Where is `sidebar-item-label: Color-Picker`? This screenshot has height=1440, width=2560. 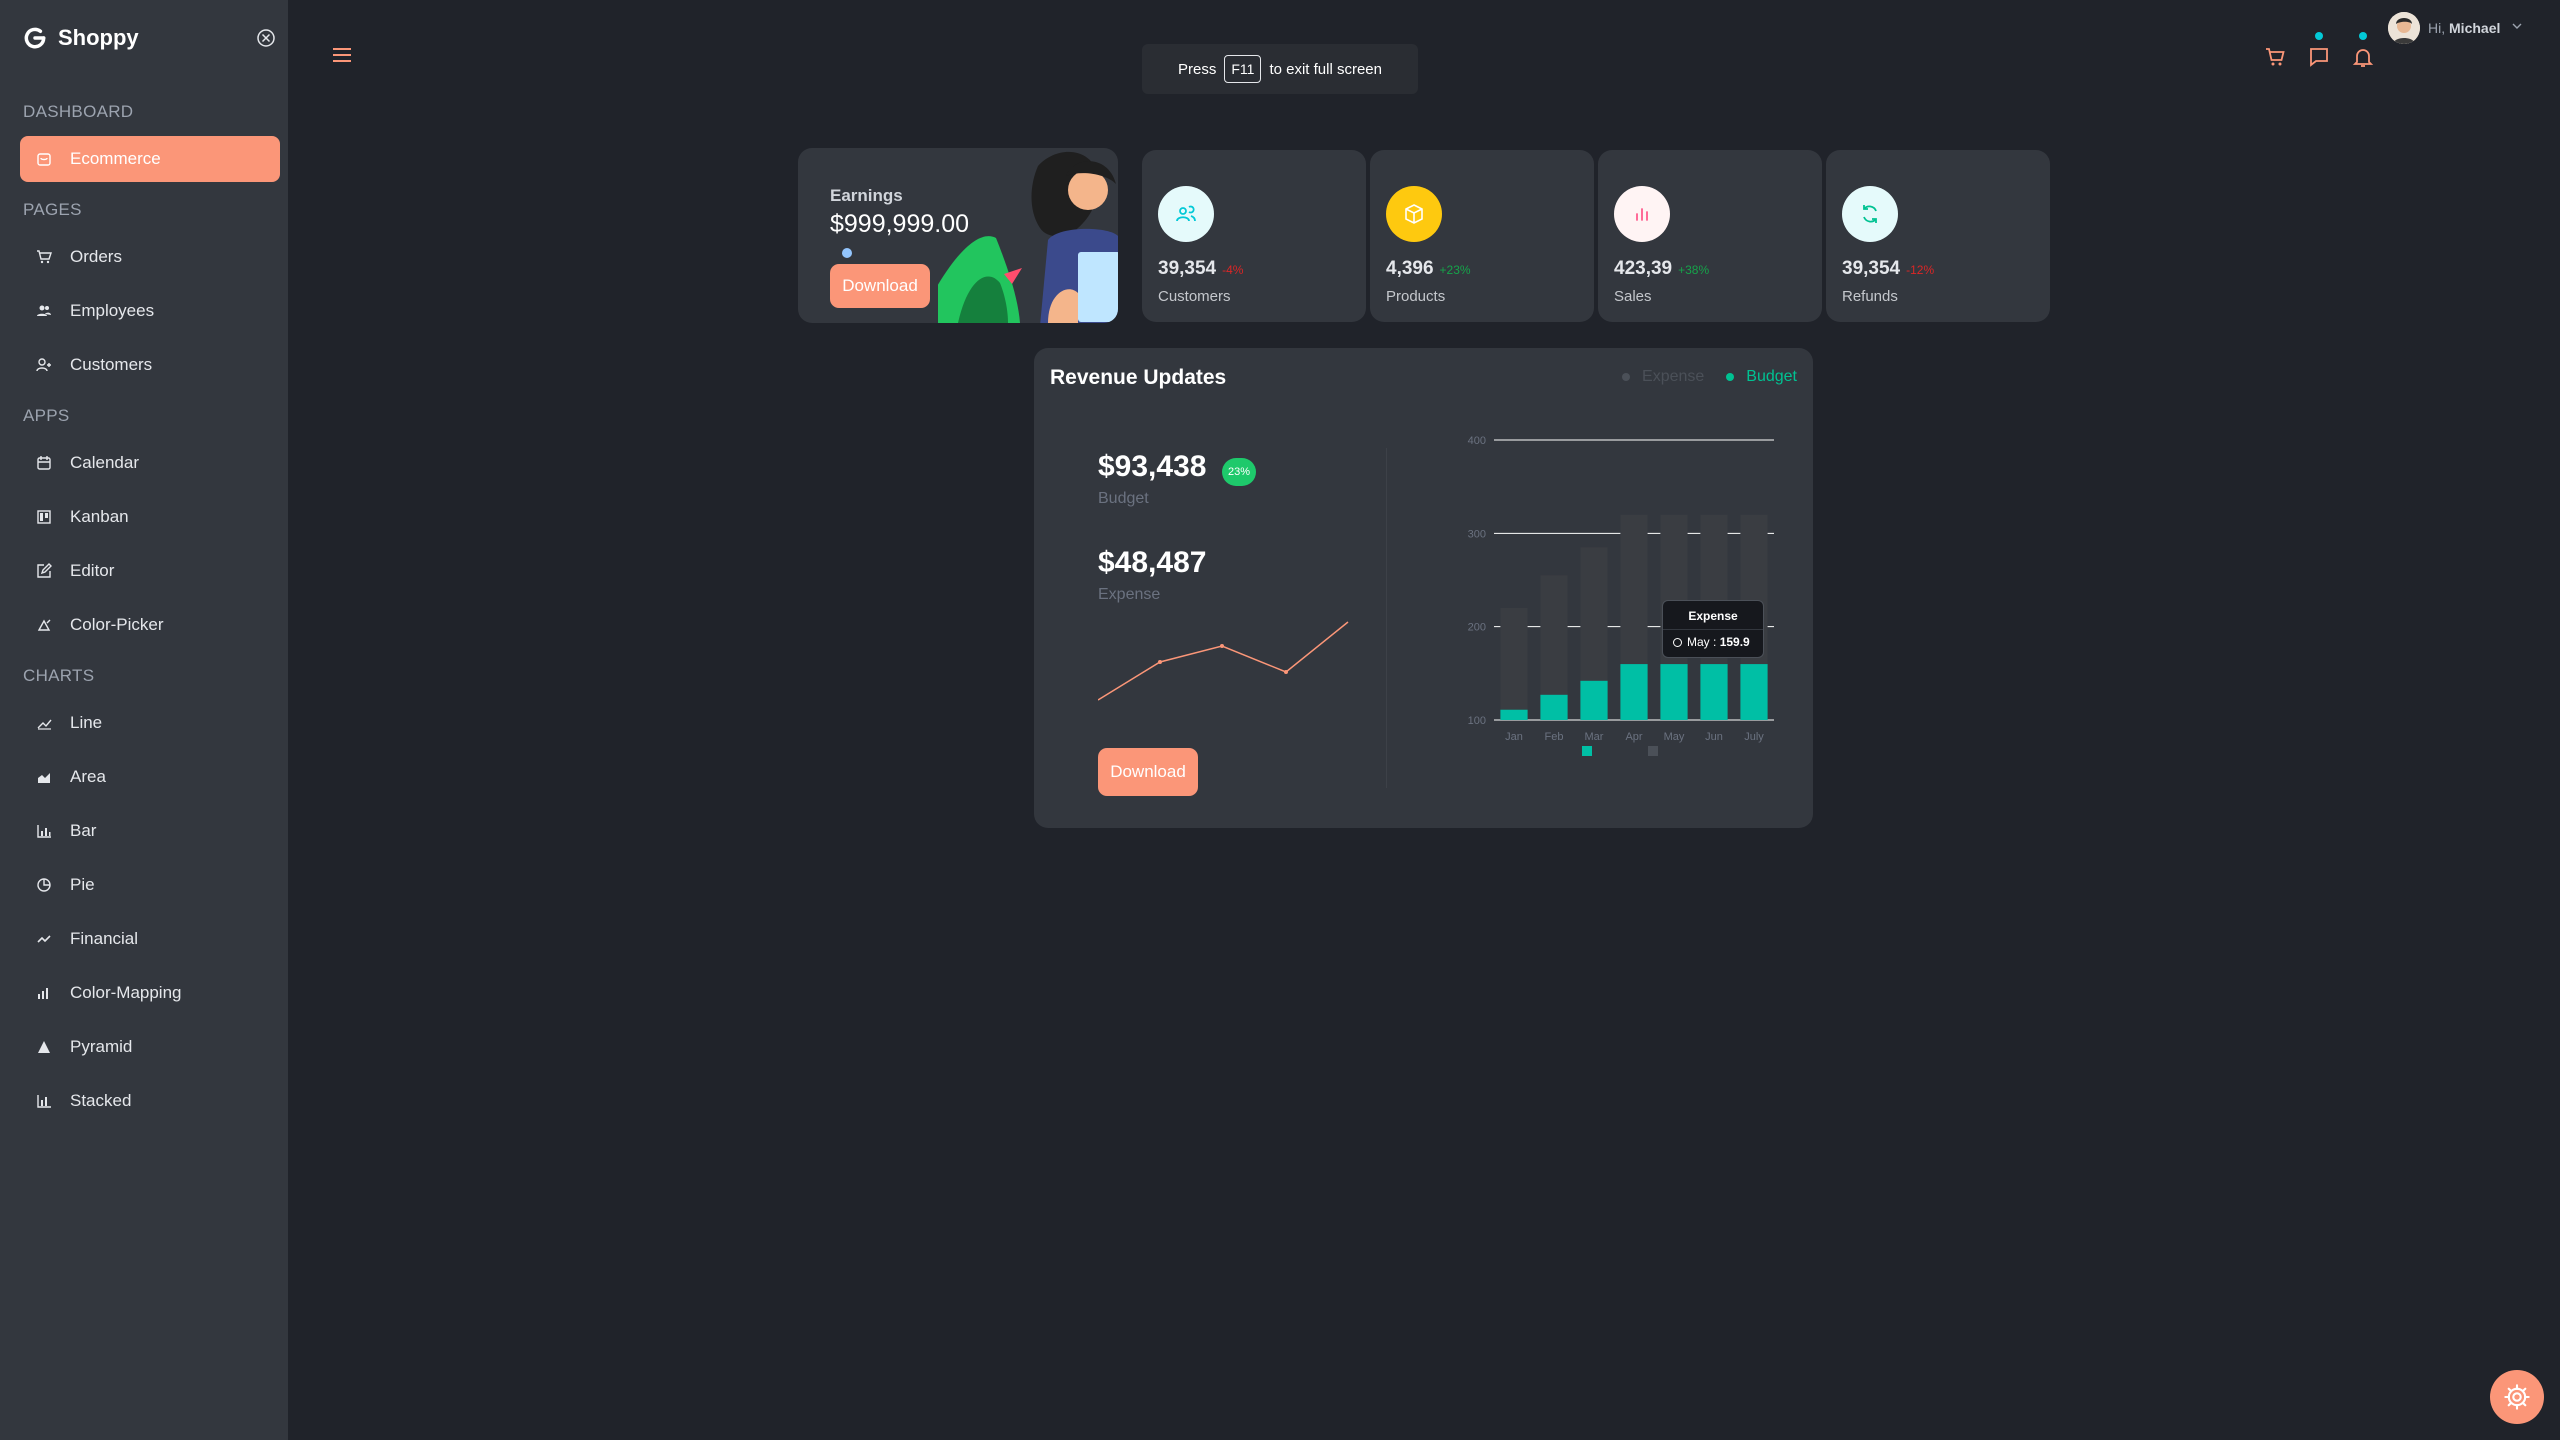 sidebar-item-label: Color-Picker is located at coordinates (117, 624).